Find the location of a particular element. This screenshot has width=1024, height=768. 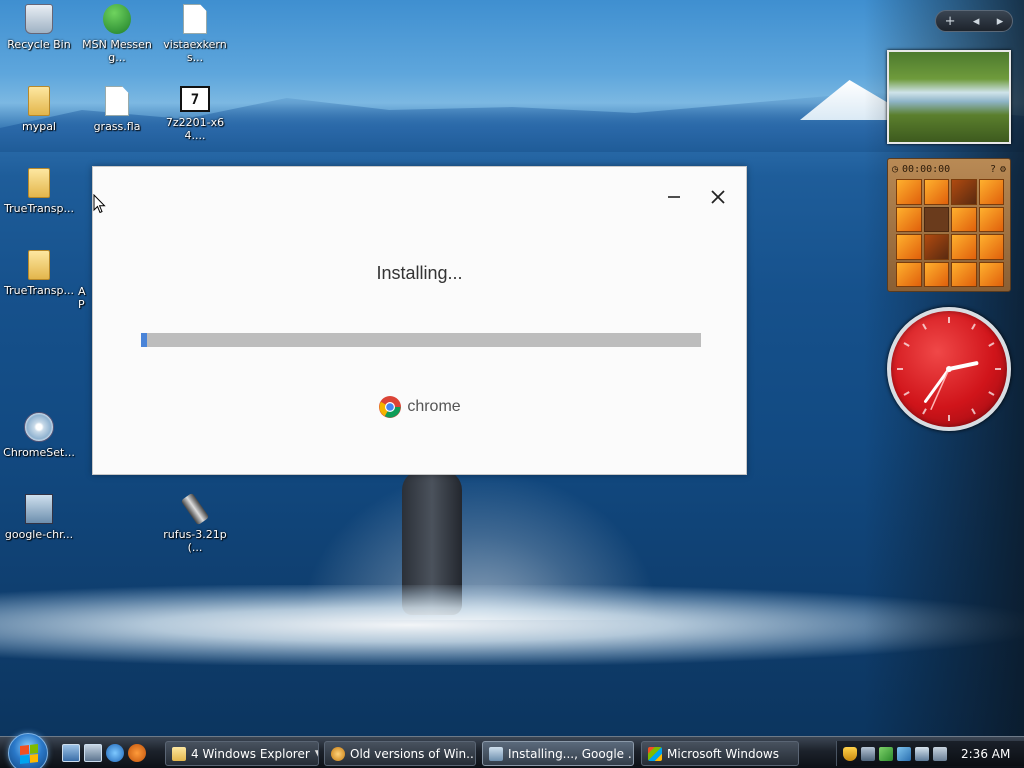

show-desktop-icon is located at coordinates (71, 753).